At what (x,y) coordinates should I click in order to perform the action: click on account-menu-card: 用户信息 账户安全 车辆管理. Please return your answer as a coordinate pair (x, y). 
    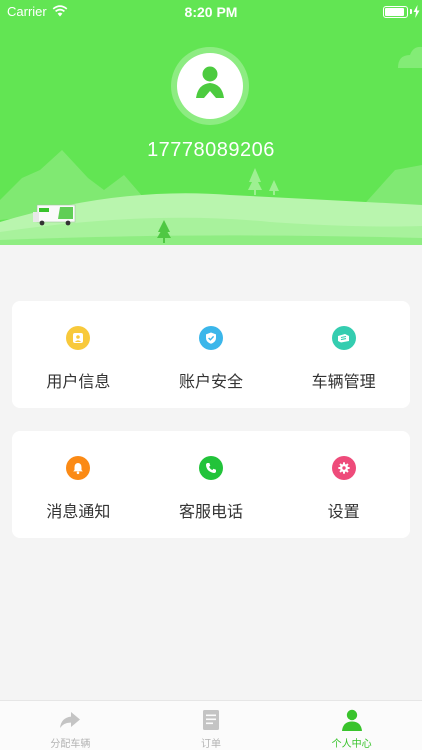
    Looking at the image, I should click on (211, 354).